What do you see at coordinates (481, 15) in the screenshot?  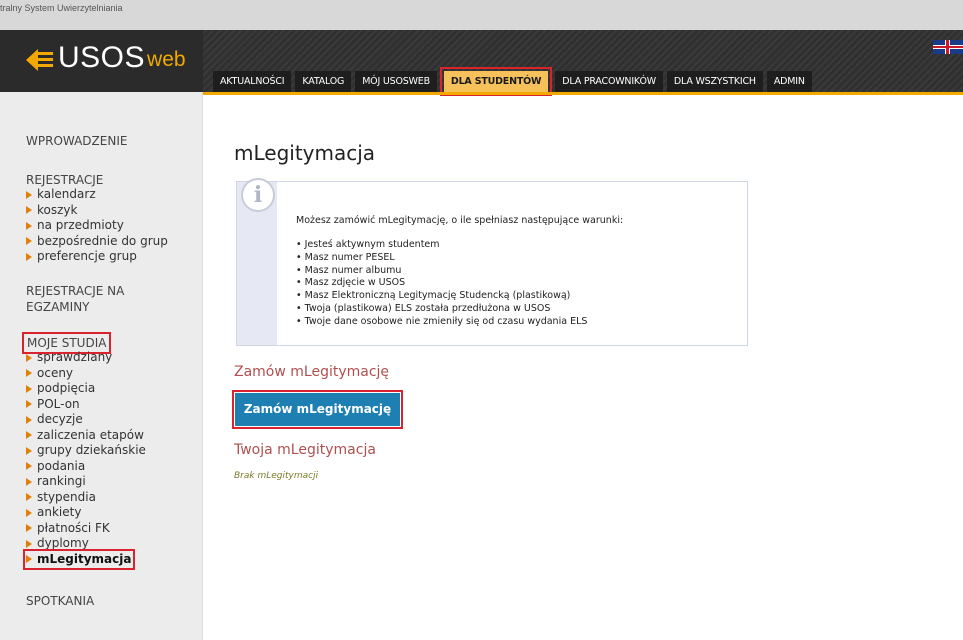 I see `top-bar: tralny System Uwierzytelniania` at bounding box center [481, 15].